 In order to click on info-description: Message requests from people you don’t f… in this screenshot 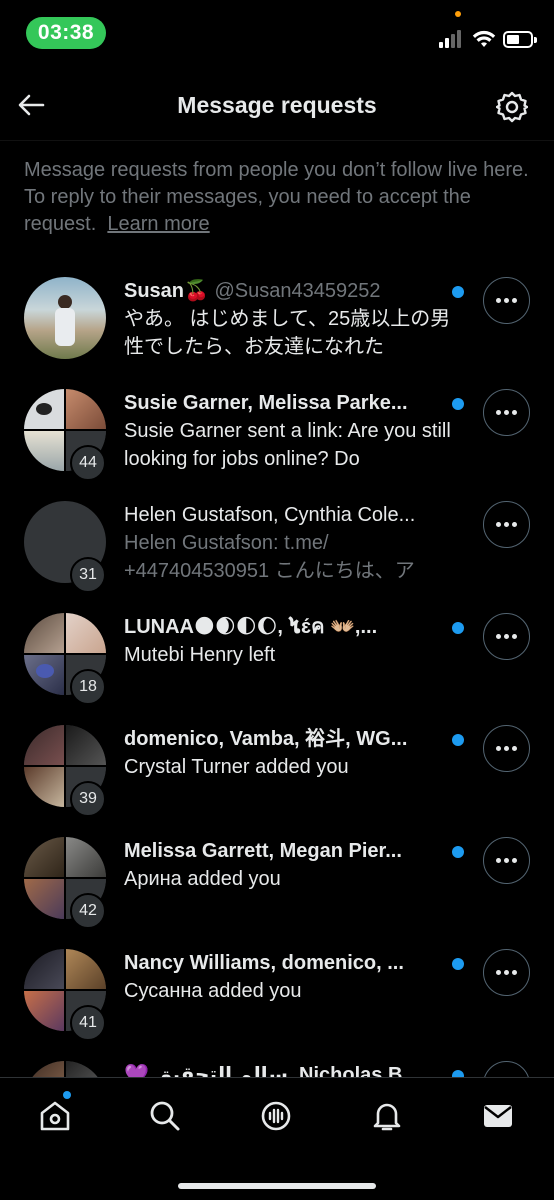, I will do `click(276, 197)`.